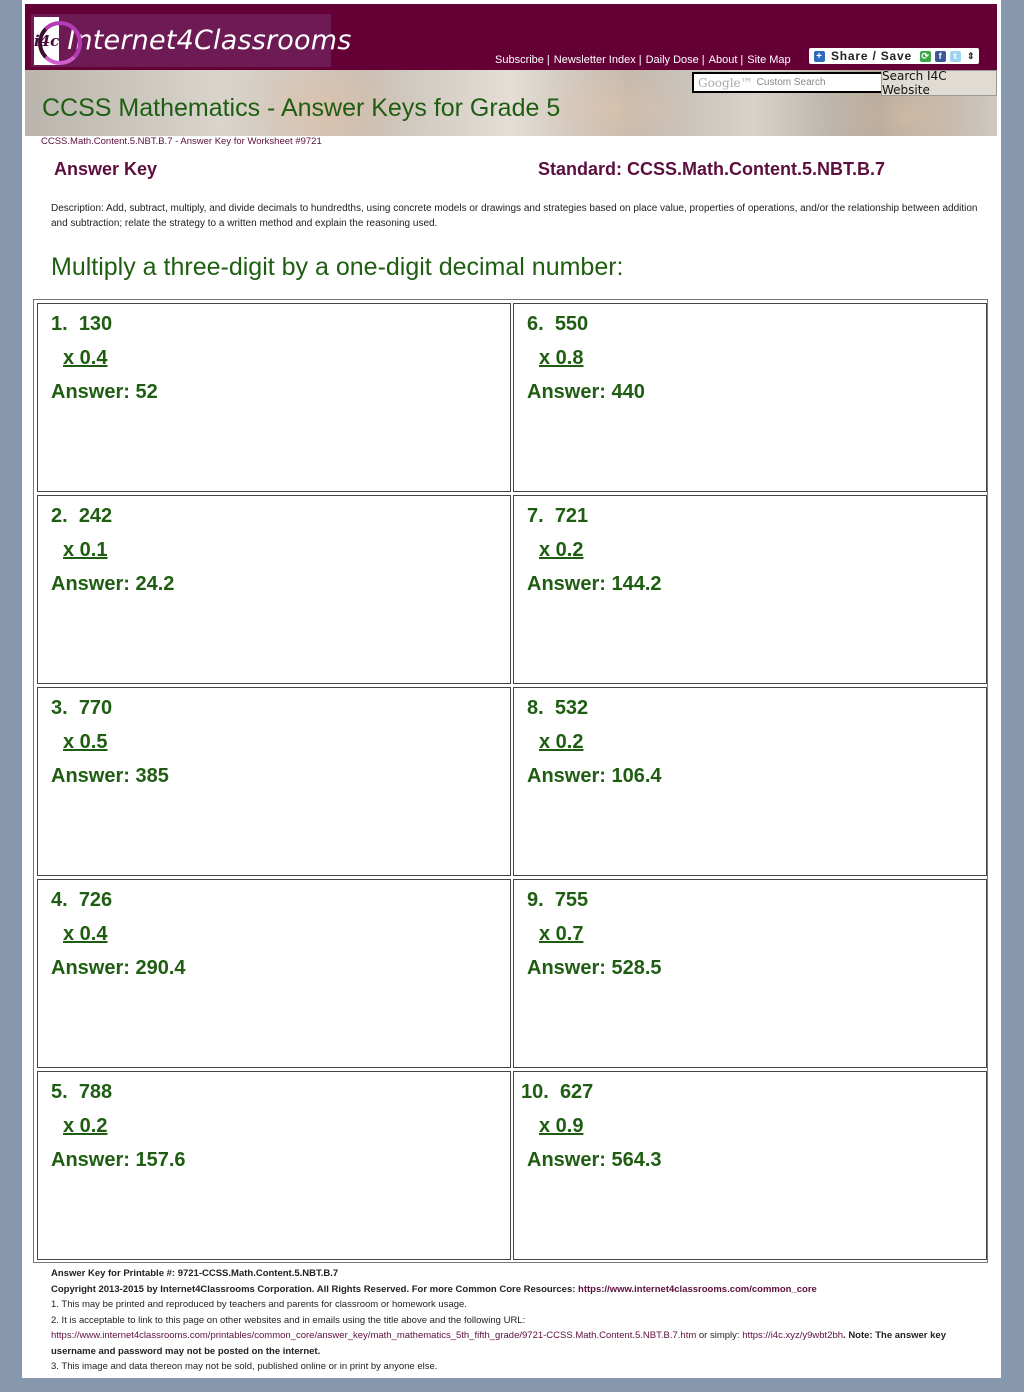  Describe the element at coordinates (561, 934) in the screenshot. I see `problem-multiplier: x 0.7` at that location.